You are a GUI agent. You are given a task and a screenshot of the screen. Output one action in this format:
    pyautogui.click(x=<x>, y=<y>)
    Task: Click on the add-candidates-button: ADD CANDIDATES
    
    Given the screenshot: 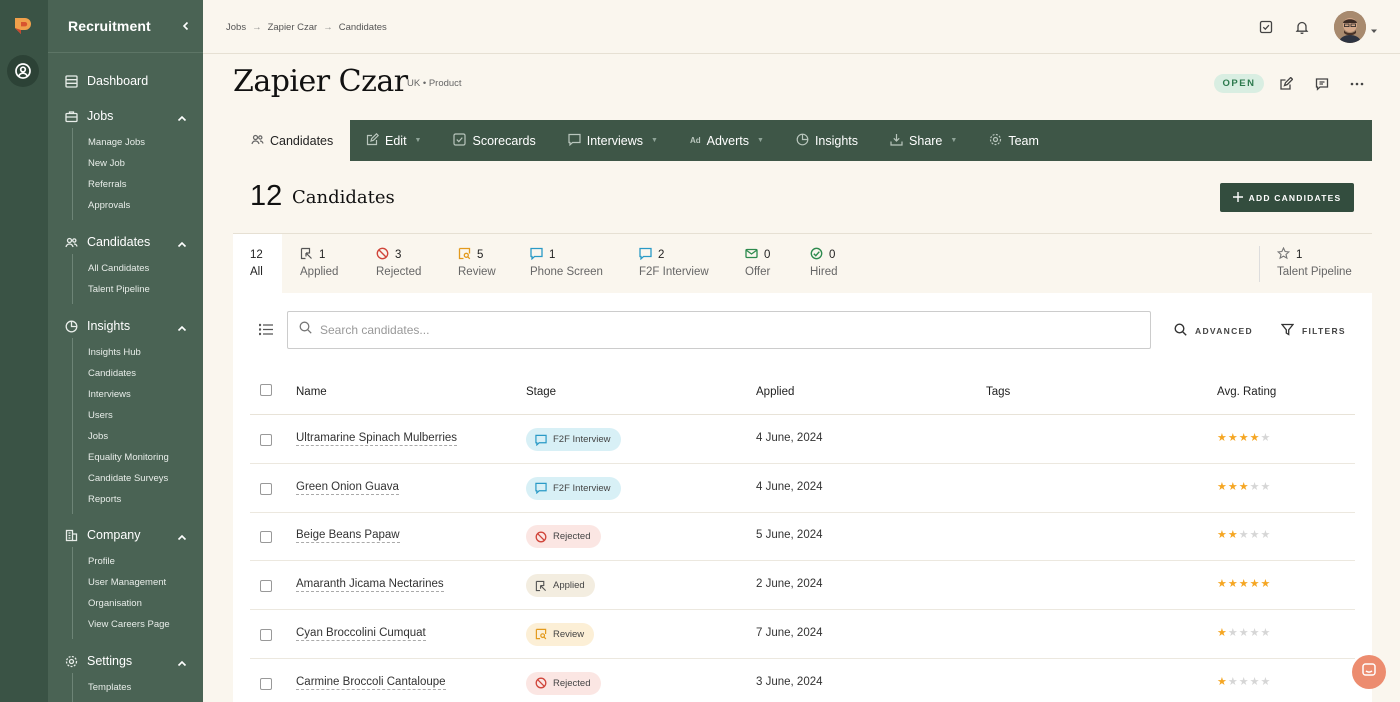 What is the action you would take?
    pyautogui.click(x=1287, y=197)
    